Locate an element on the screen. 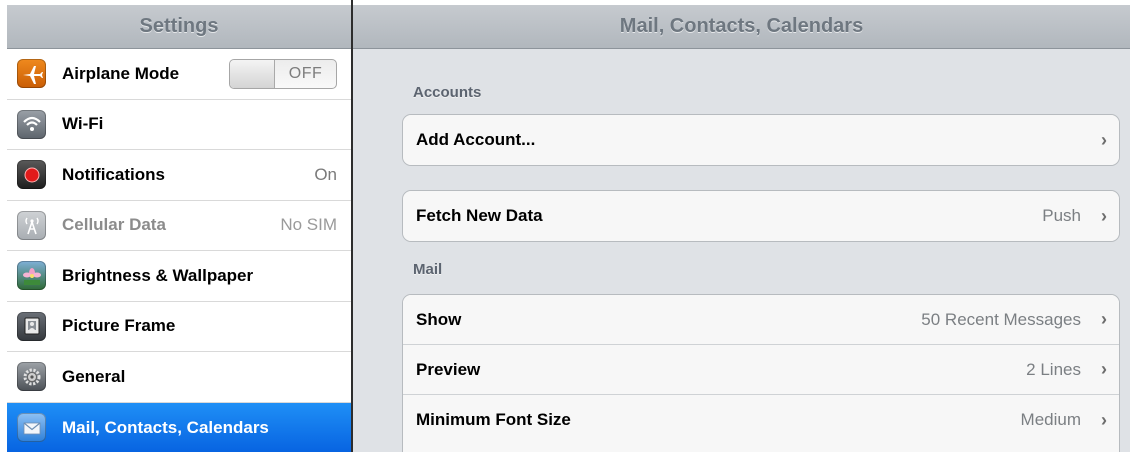 This screenshot has width=1130, height=452. show-row: Show 50 Recent Messages › is located at coordinates (761, 320).